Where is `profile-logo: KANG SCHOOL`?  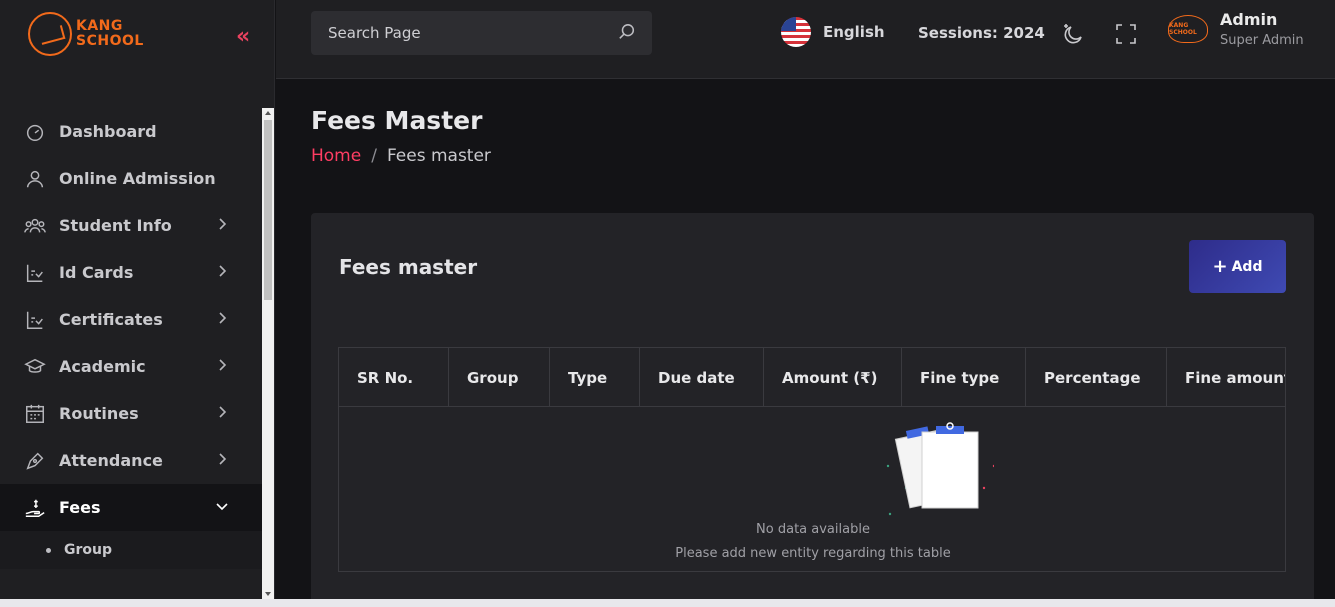 profile-logo: KANG SCHOOL is located at coordinates (1188, 29).